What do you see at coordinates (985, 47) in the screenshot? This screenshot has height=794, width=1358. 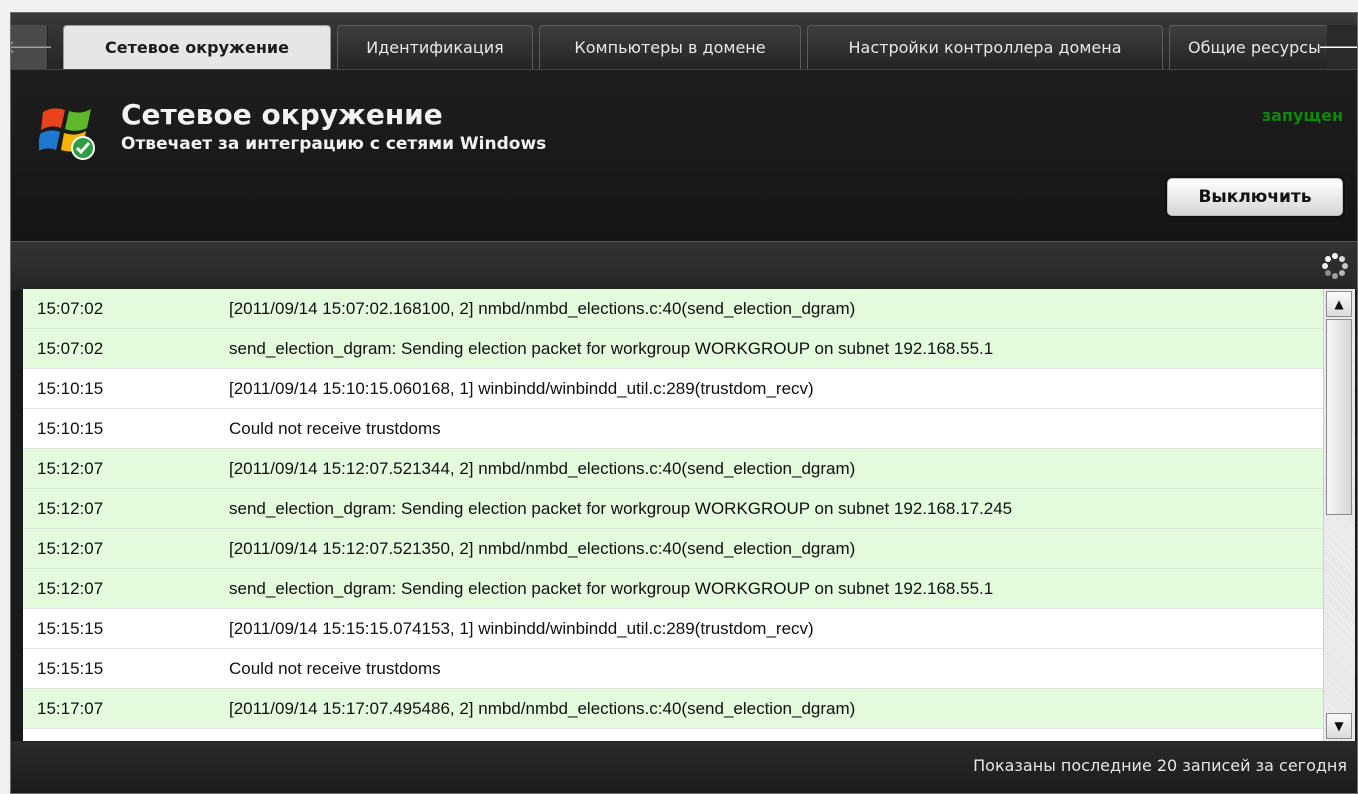 I see `tab-domain-controller-settings: Настройки контроллера домена` at bounding box center [985, 47].